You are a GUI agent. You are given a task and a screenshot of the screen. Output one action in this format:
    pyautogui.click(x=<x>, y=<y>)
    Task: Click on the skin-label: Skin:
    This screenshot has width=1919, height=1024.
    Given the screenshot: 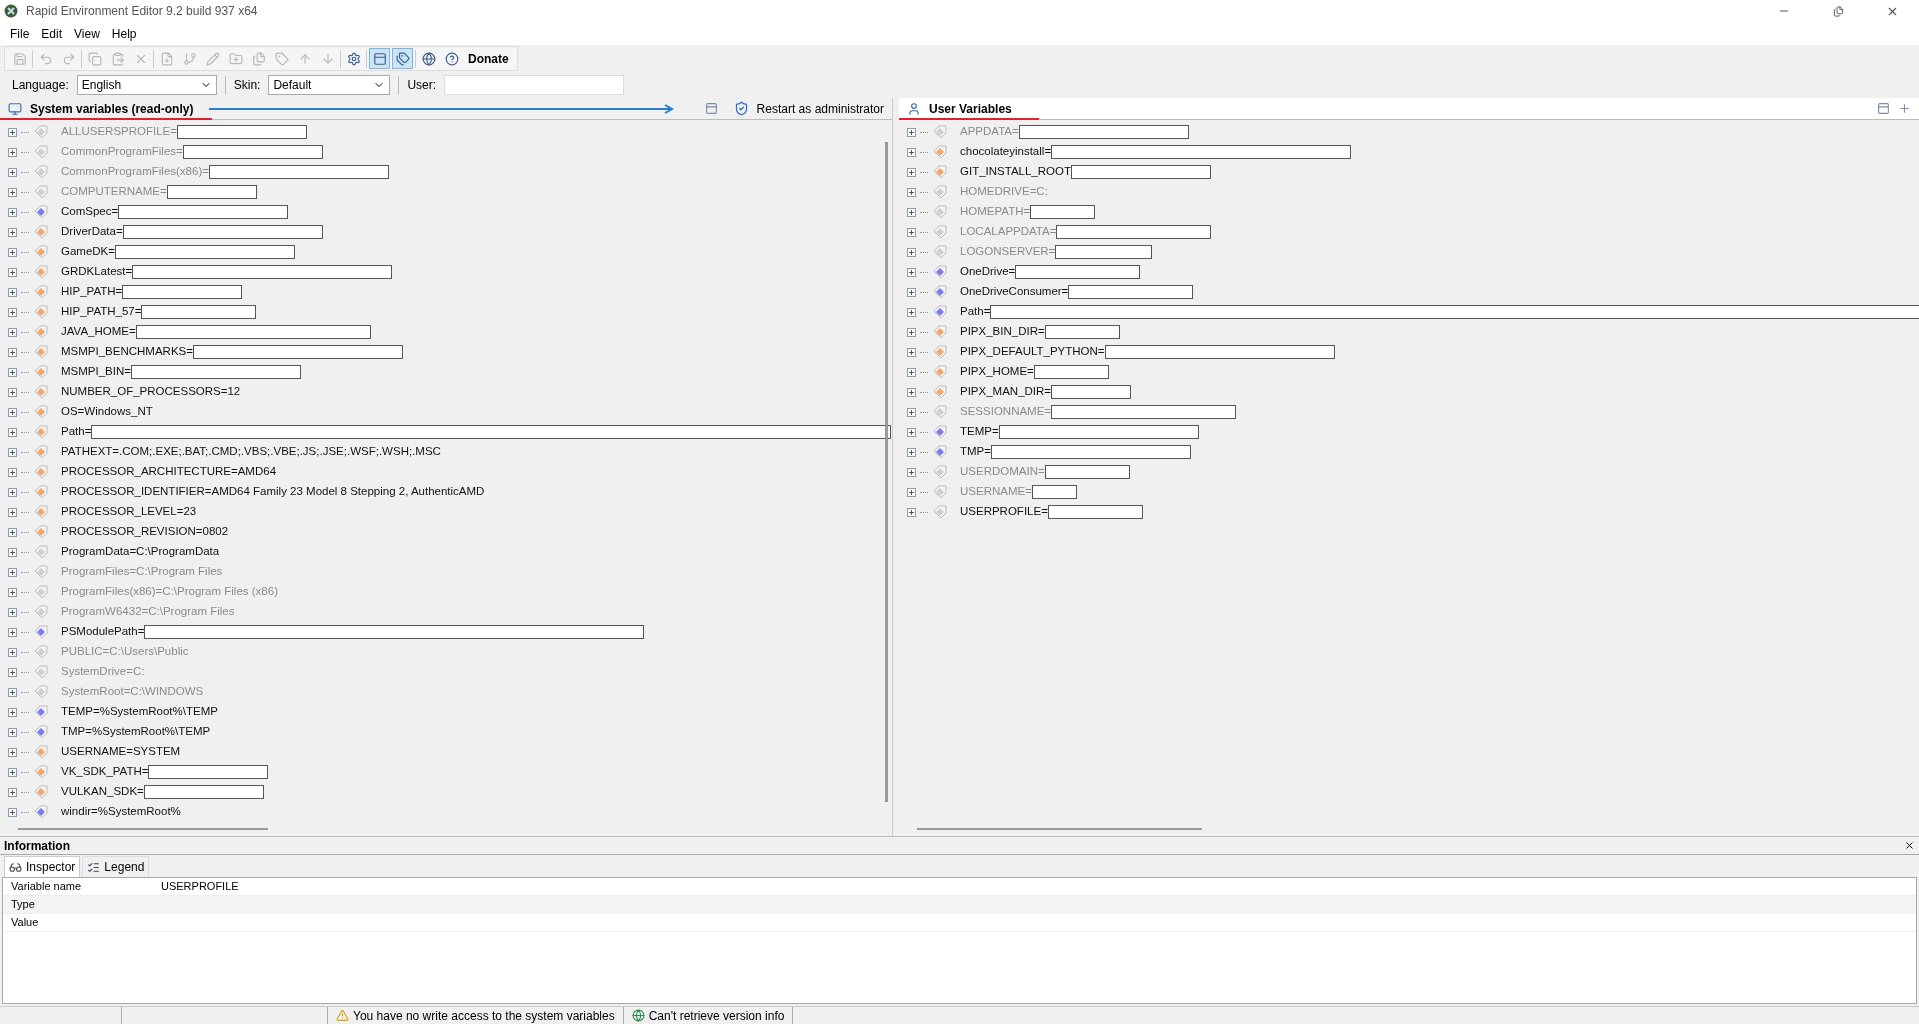 What is the action you would take?
    pyautogui.click(x=247, y=85)
    